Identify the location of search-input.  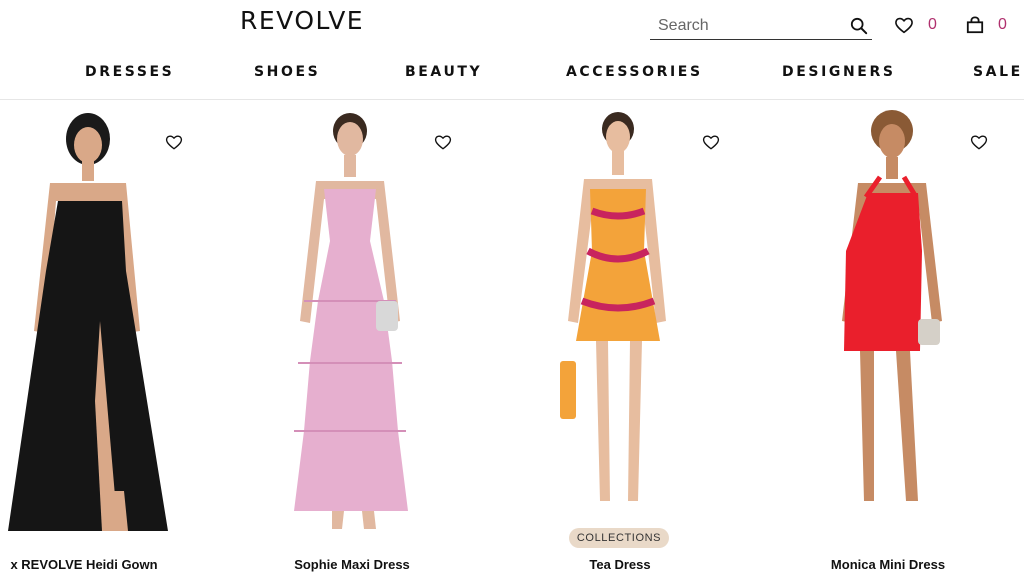
(750, 26).